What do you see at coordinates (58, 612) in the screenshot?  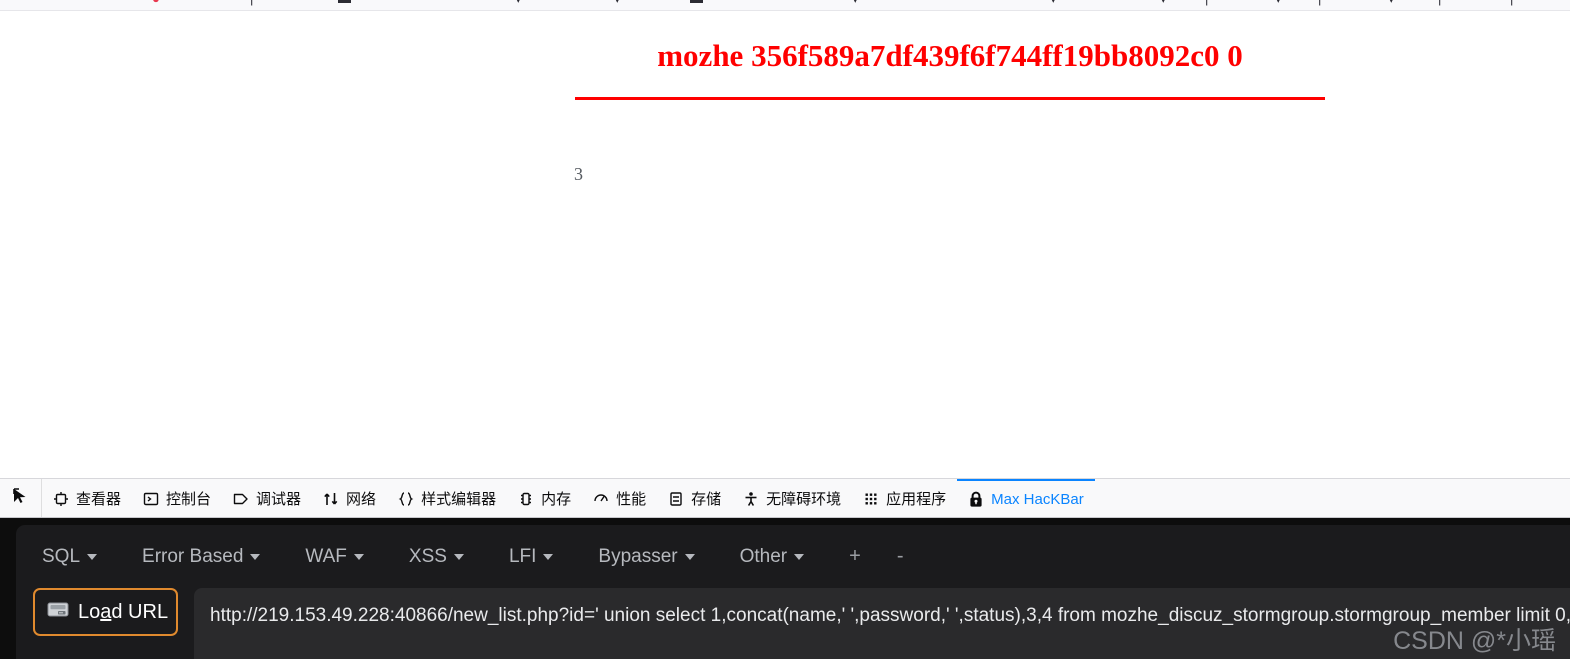 I see `disk-drive-icon` at bounding box center [58, 612].